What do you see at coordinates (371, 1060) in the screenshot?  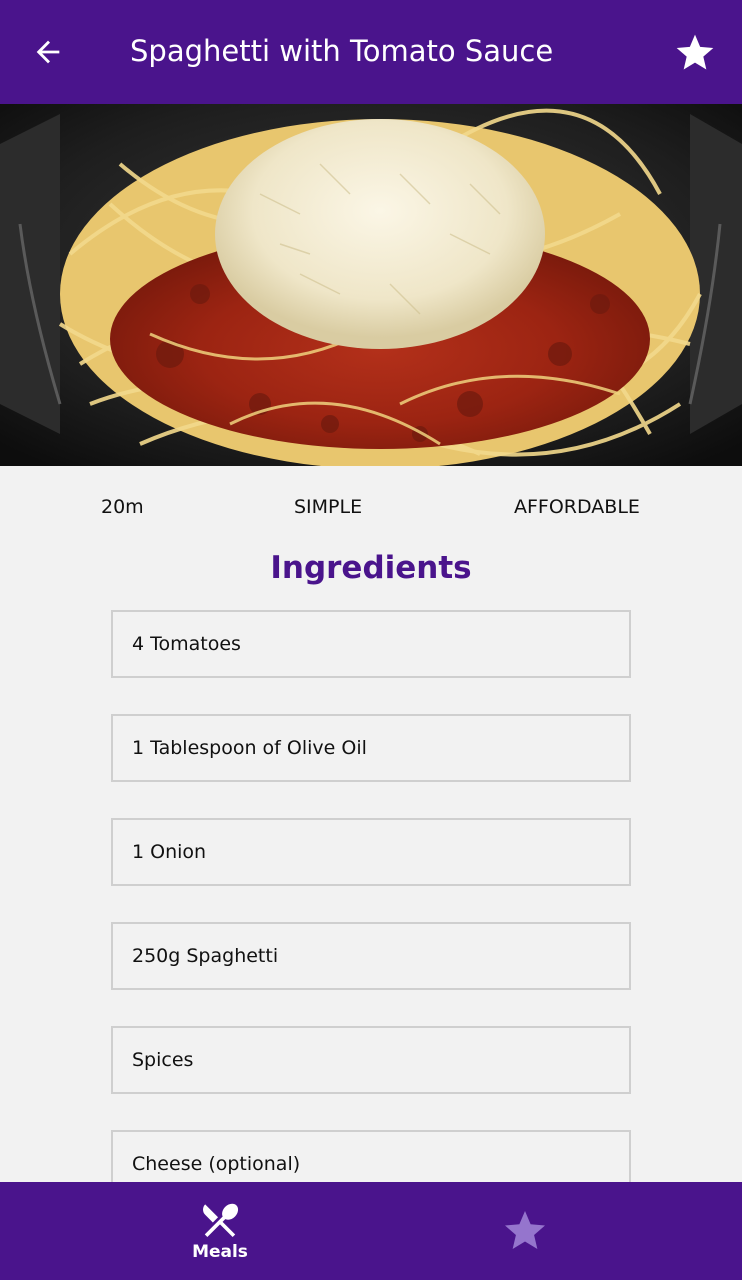 I see `ingredient-item: Spices` at bounding box center [371, 1060].